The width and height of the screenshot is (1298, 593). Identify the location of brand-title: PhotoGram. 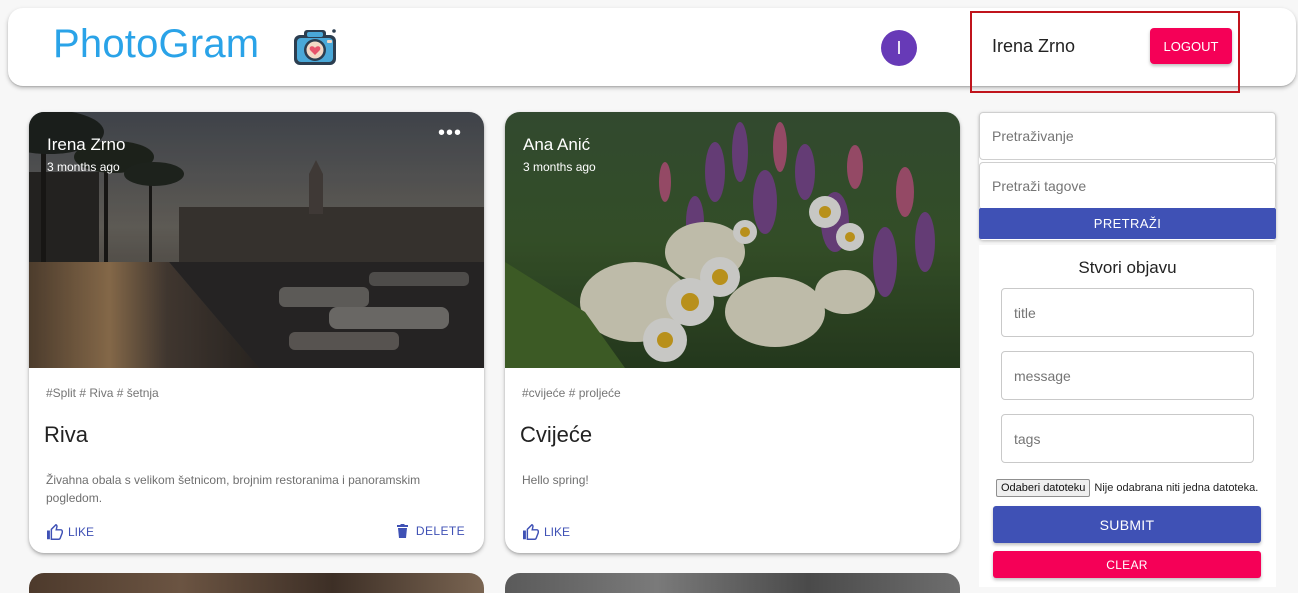
(156, 44).